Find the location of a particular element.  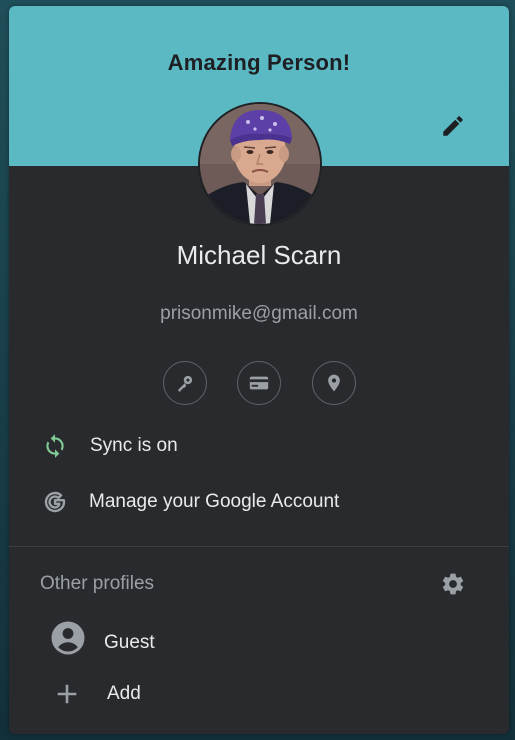

payment-methods-button is located at coordinates (259, 383).